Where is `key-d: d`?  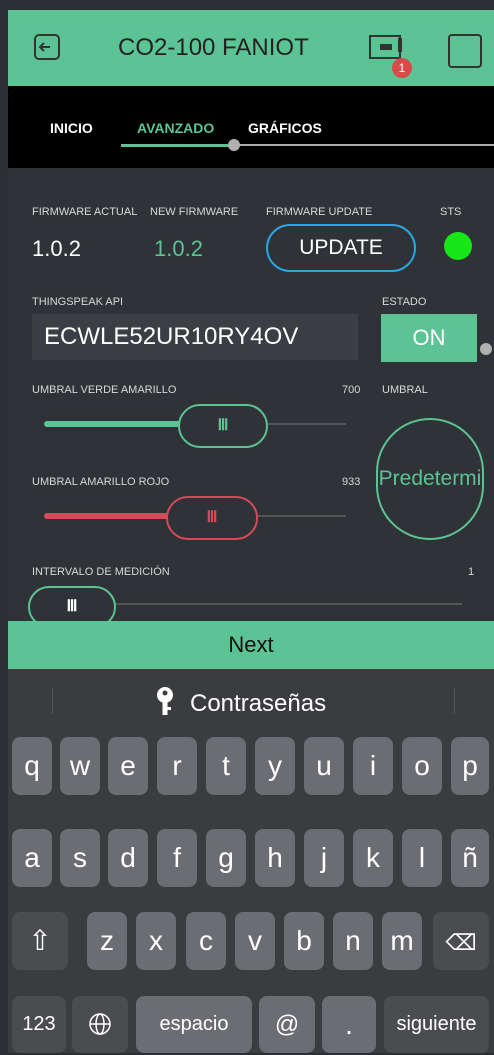
key-d: d is located at coordinates (128, 858).